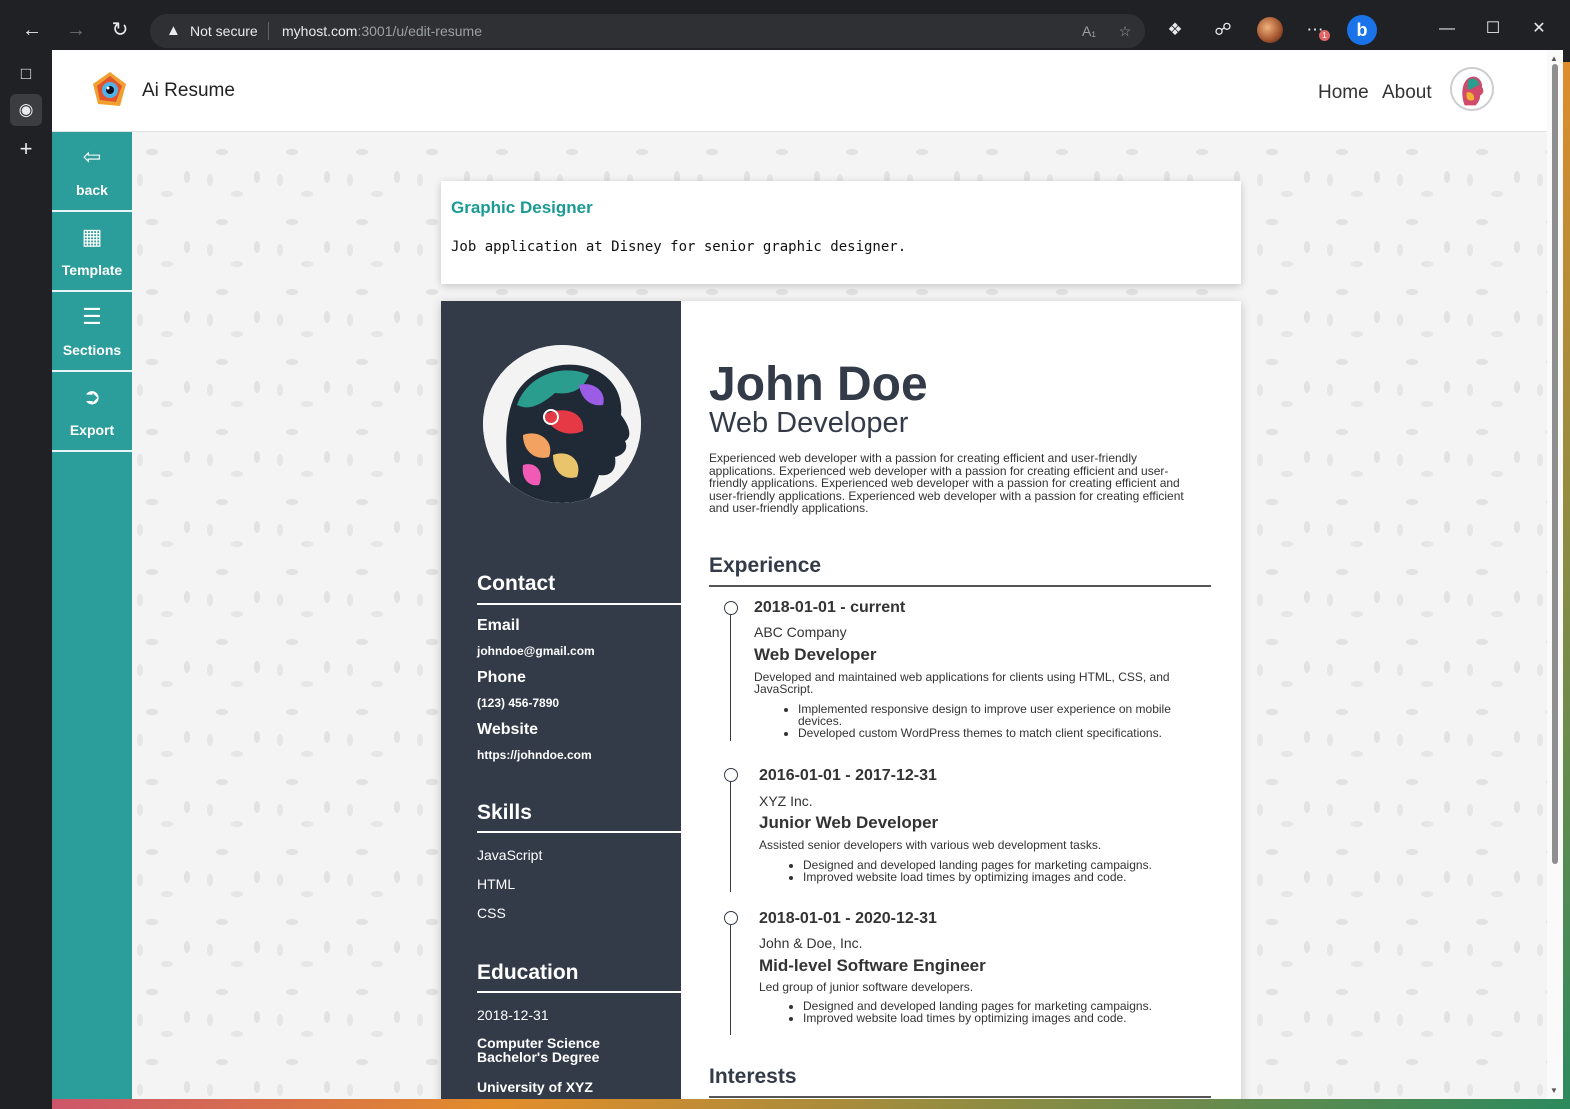  I want to click on sidemenu-sections-button: ☰ Sections, so click(92, 332).